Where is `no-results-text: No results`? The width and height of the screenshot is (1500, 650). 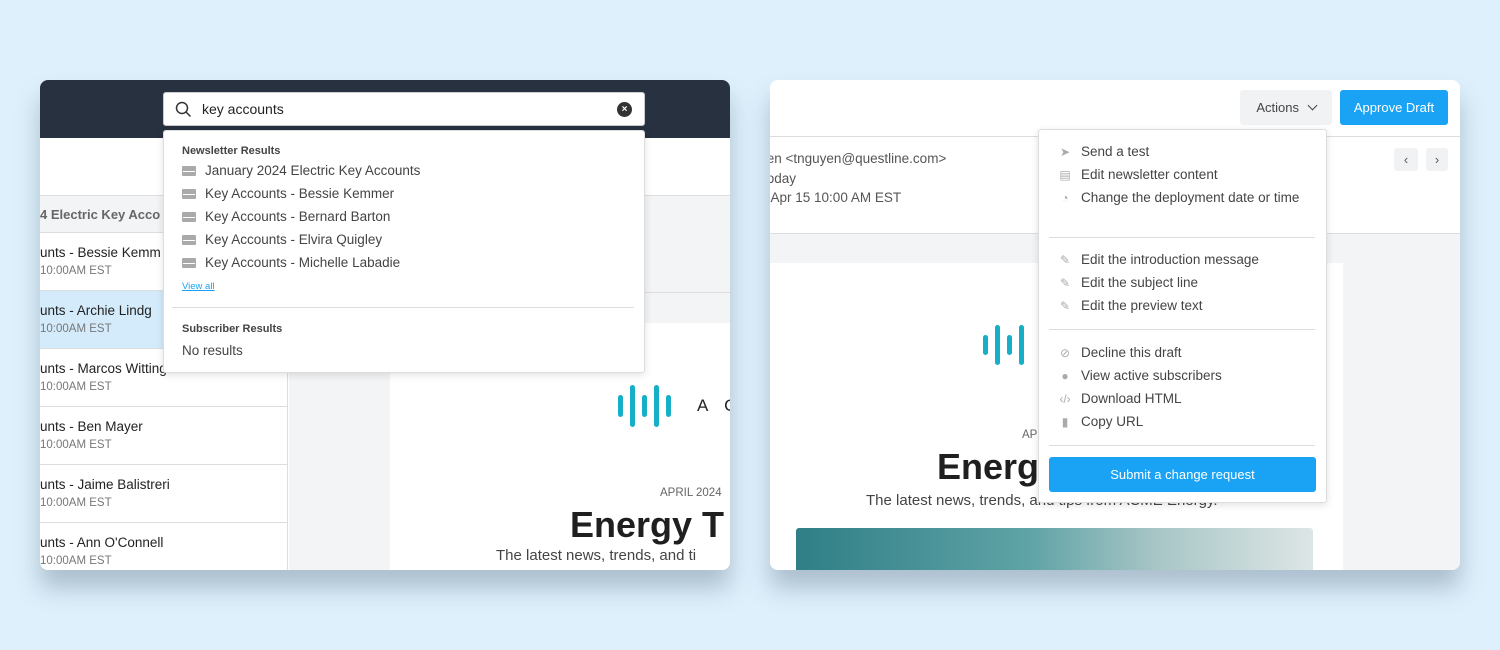 no-results-text: No results is located at coordinates (212, 350).